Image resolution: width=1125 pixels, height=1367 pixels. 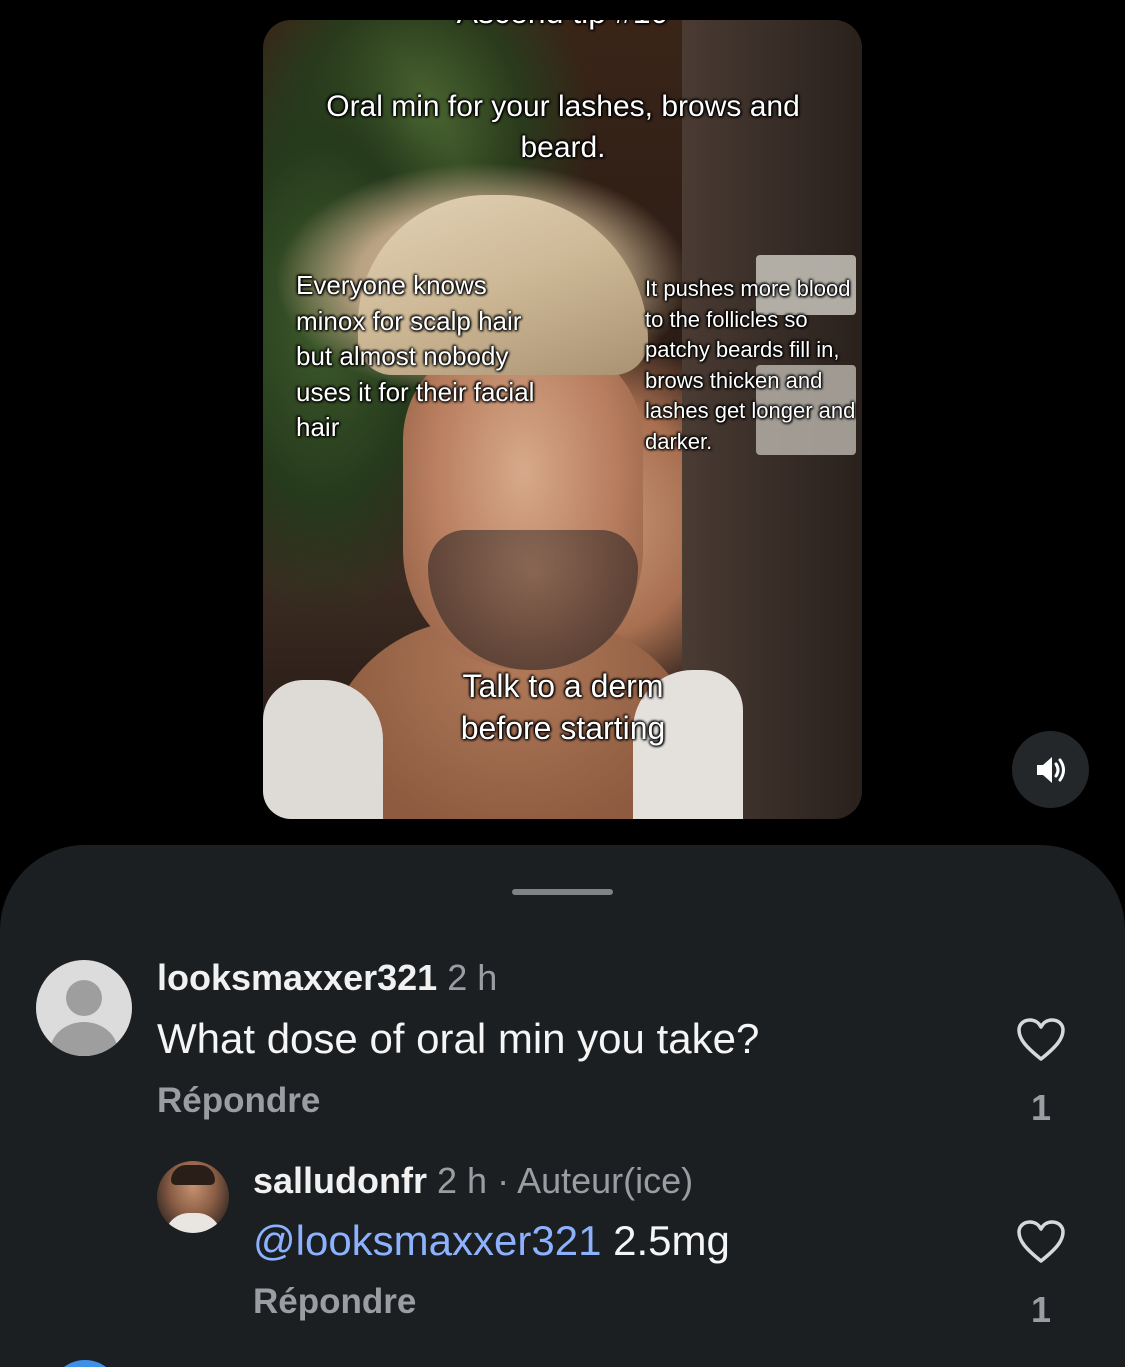 What do you see at coordinates (462, 1180) in the screenshot?
I see `reply-timestamp: 2 h` at bounding box center [462, 1180].